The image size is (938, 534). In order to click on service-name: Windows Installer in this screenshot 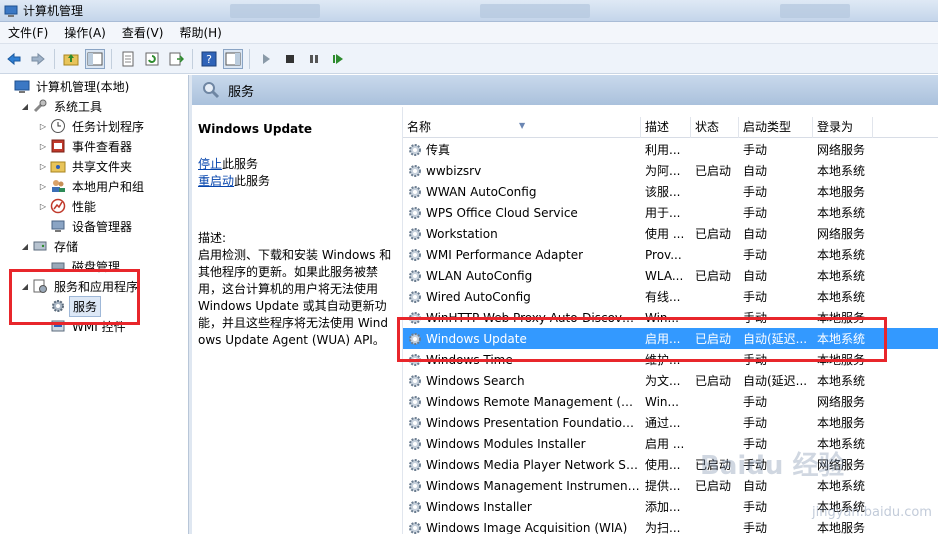, I will do `click(479, 506)`.